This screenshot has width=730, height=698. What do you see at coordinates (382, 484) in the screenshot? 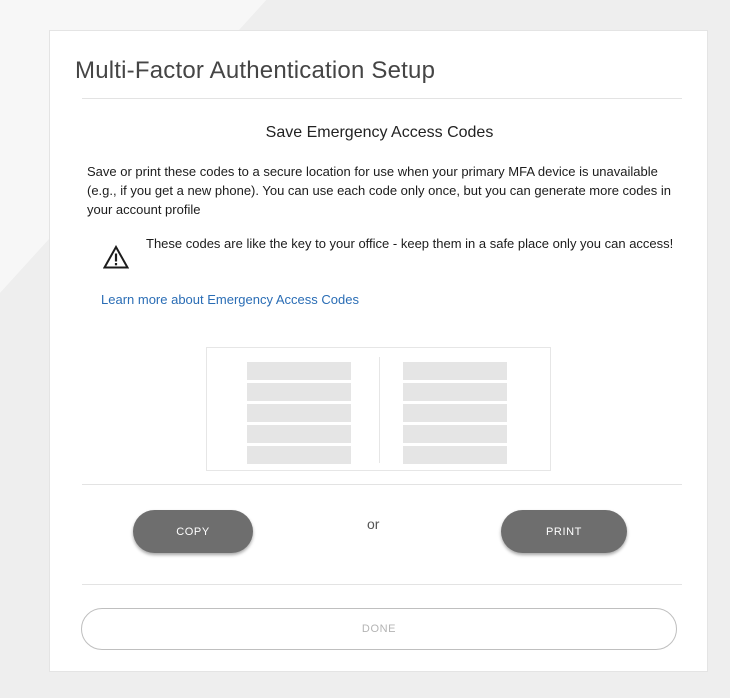
I see `codes-divider` at bounding box center [382, 484].